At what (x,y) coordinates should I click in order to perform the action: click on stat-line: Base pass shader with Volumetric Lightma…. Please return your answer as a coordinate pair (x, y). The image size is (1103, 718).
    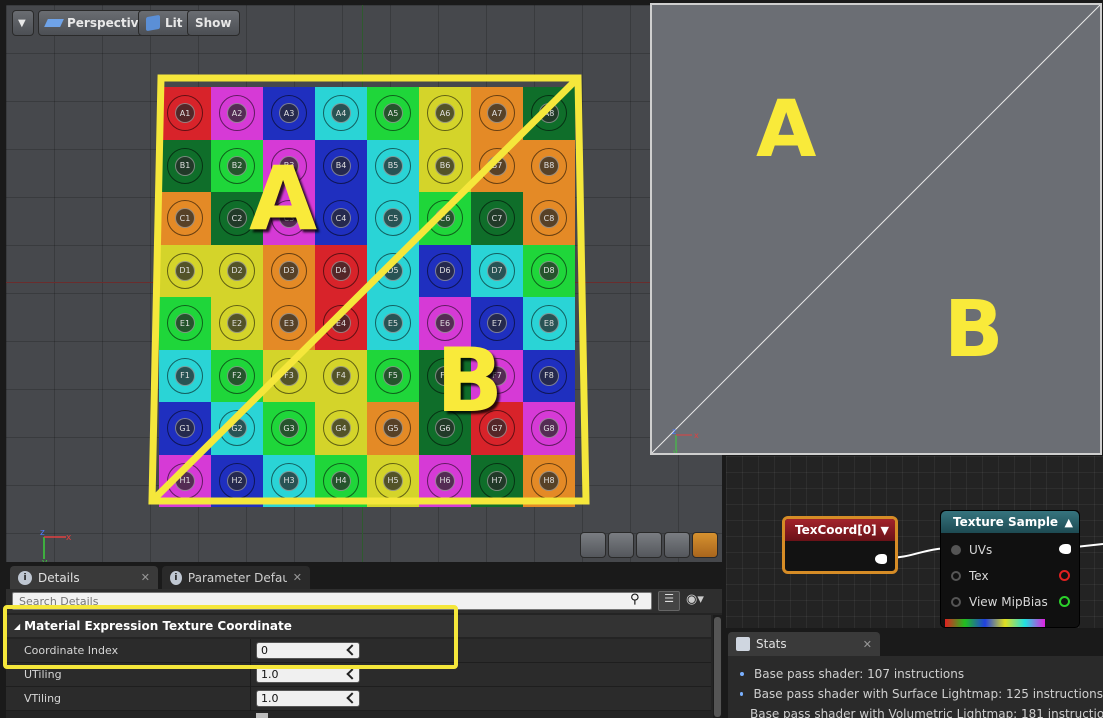
    Looking at the image, I should click on (921, 711).